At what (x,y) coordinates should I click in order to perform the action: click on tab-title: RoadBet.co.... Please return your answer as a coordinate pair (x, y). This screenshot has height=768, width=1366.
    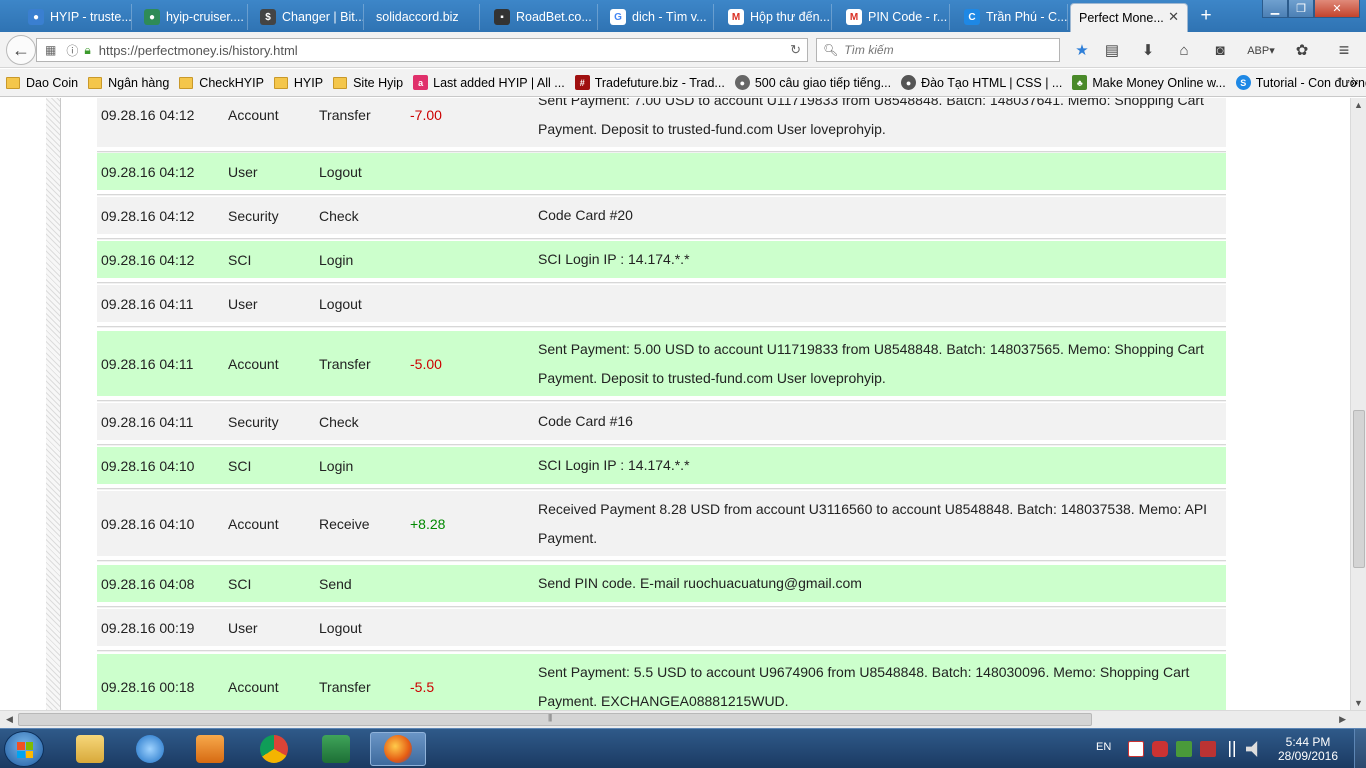
    Looking at the image, I should click on (554, 17).